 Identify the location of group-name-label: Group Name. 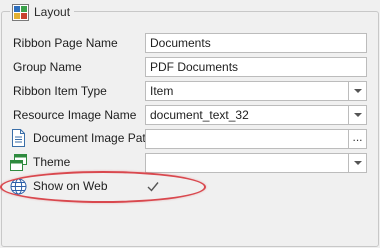
(47, 67).